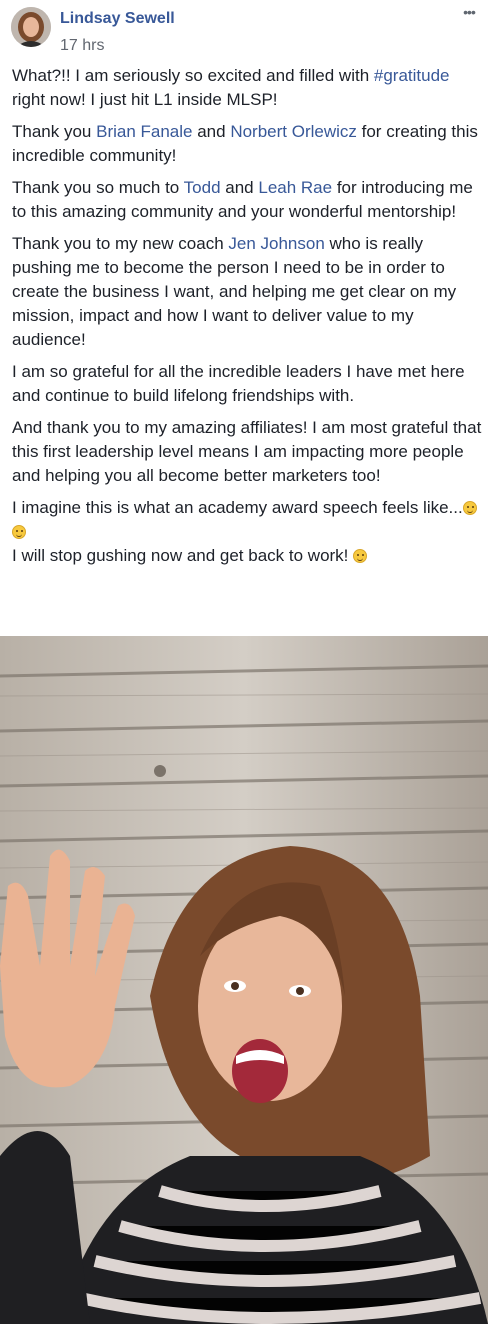 The height and width of the screenshot is (1324, 488). I want to click on mention-link: Todd, so click(202, 187).